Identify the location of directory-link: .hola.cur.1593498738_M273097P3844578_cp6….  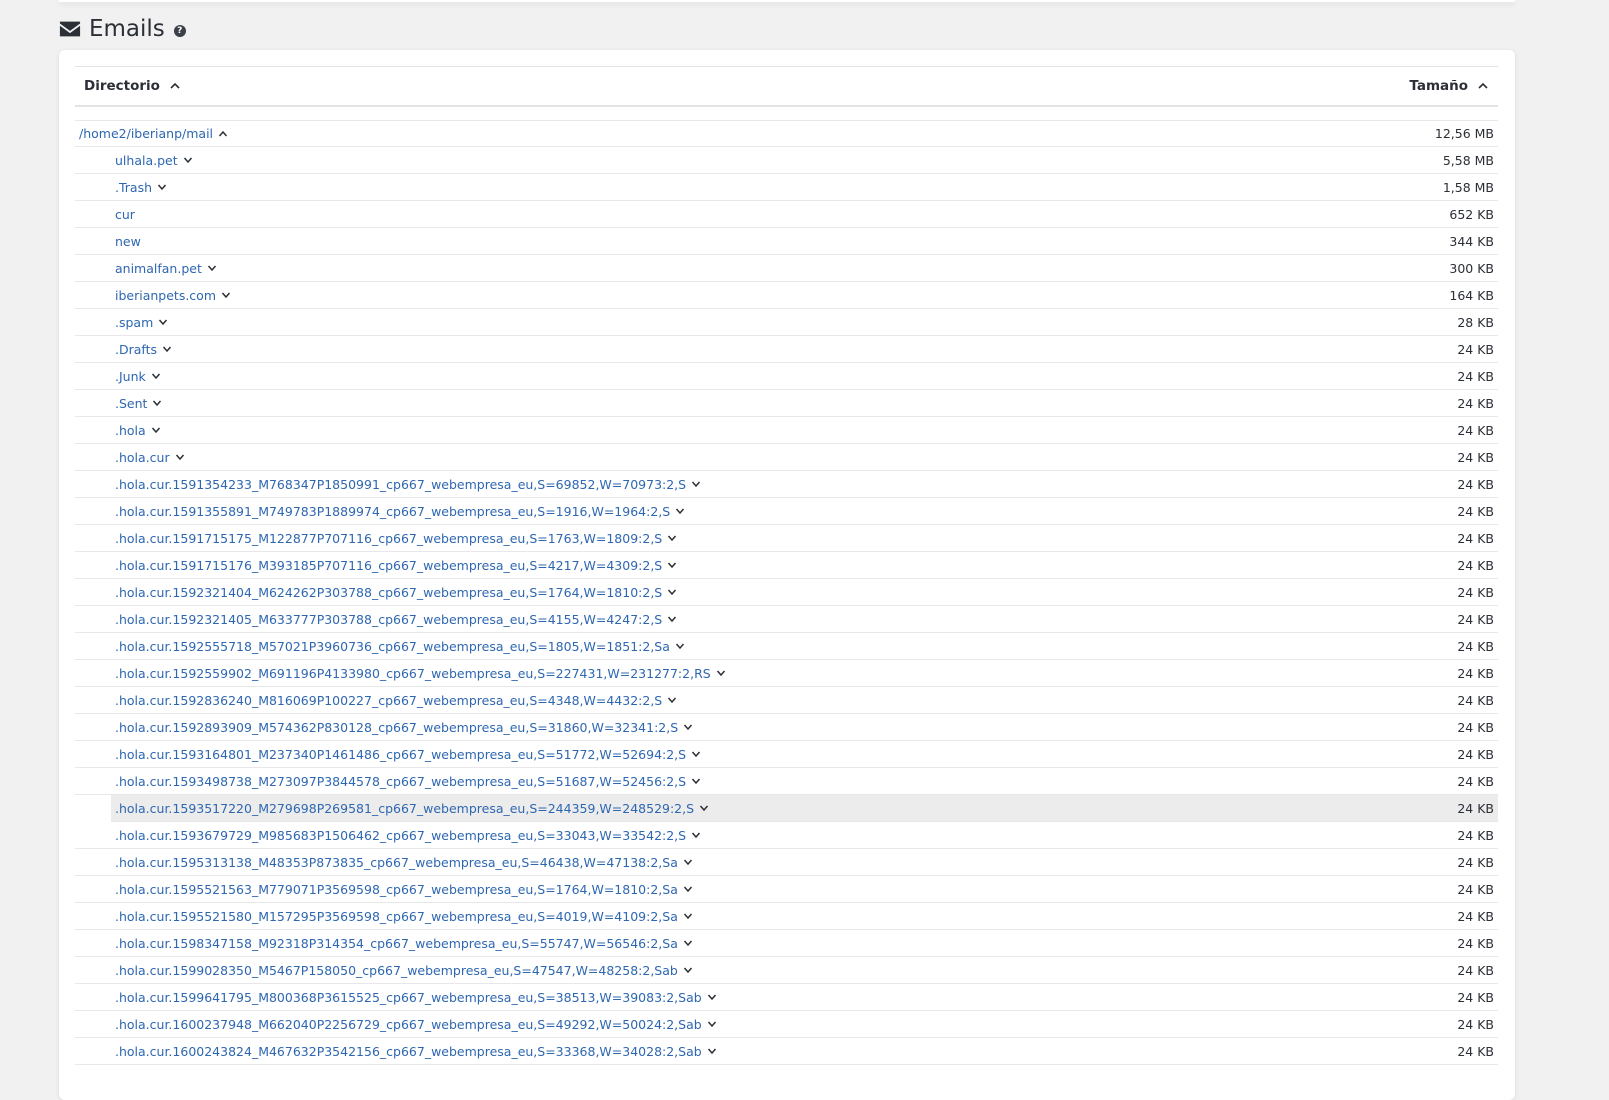
(408, 781).